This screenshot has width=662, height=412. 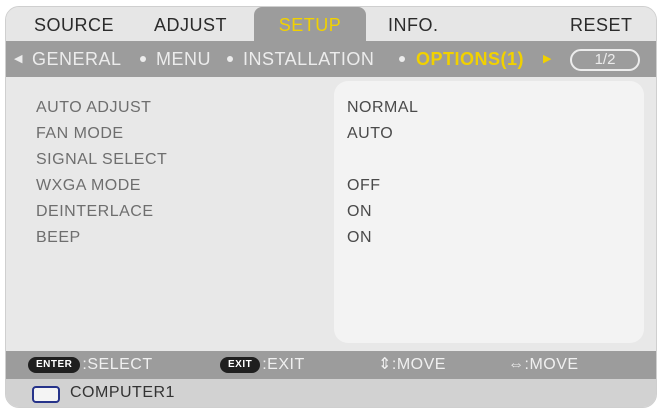 I want to click on enter-key-badge: ENTER, so click(x=54, y=365).